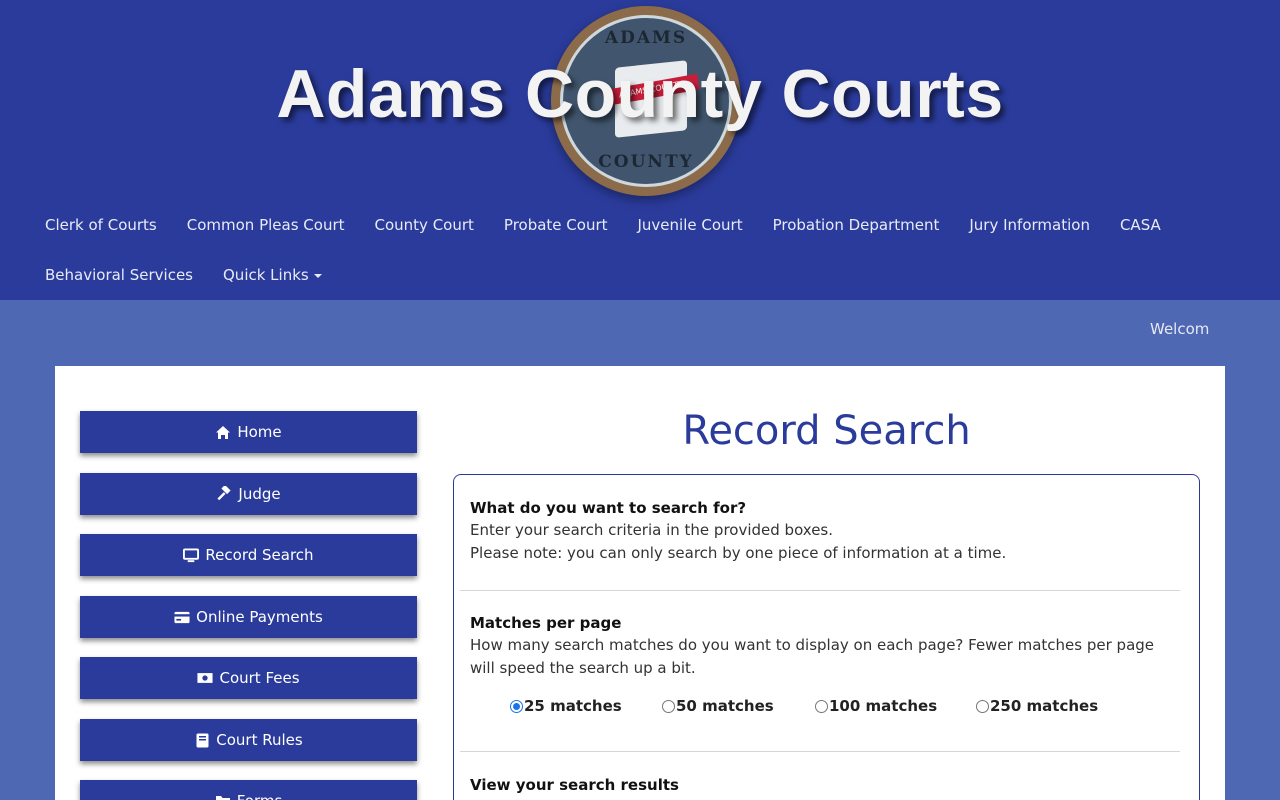  I want to click on radio-selected-icon, so click(516, 706).